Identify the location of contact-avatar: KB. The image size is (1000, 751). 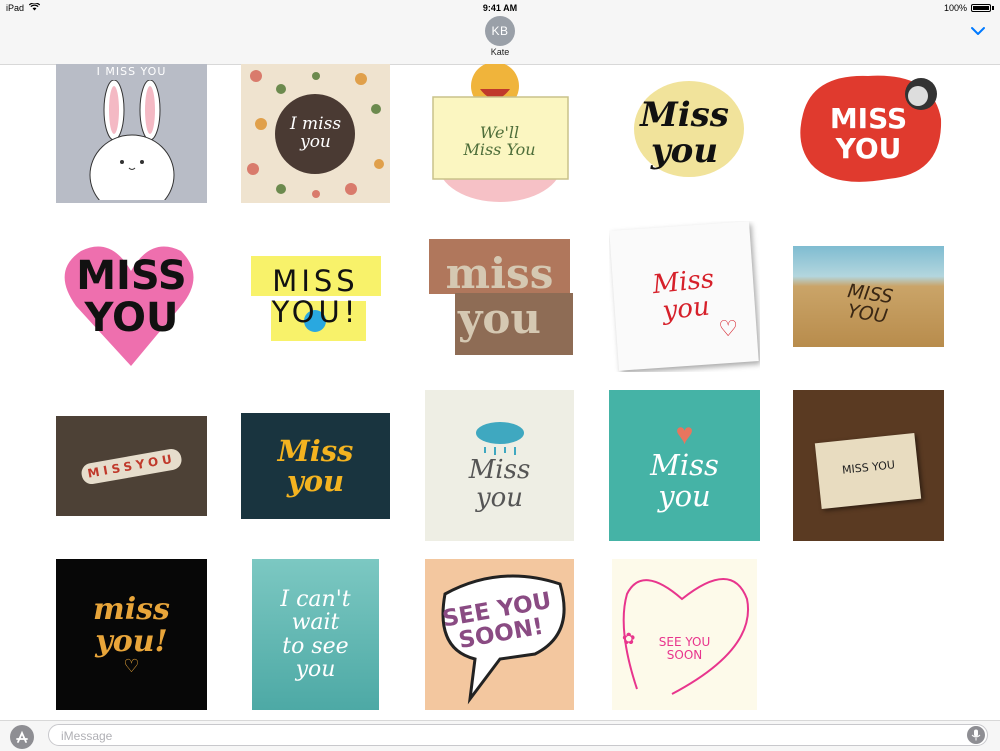
(500, 31).